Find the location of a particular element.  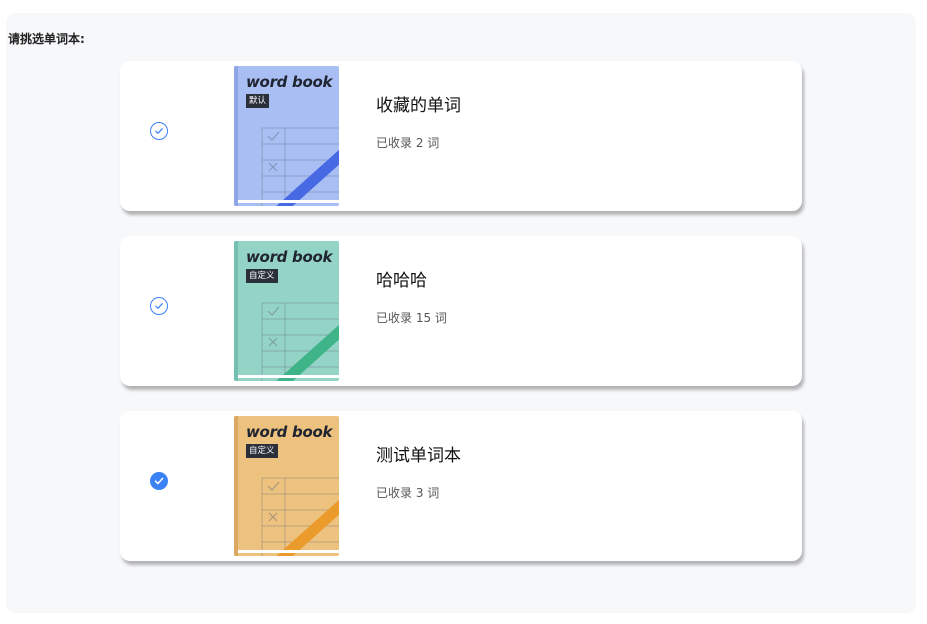

wordbook-cover: word book 默认 is located at coordinates (286, 136).